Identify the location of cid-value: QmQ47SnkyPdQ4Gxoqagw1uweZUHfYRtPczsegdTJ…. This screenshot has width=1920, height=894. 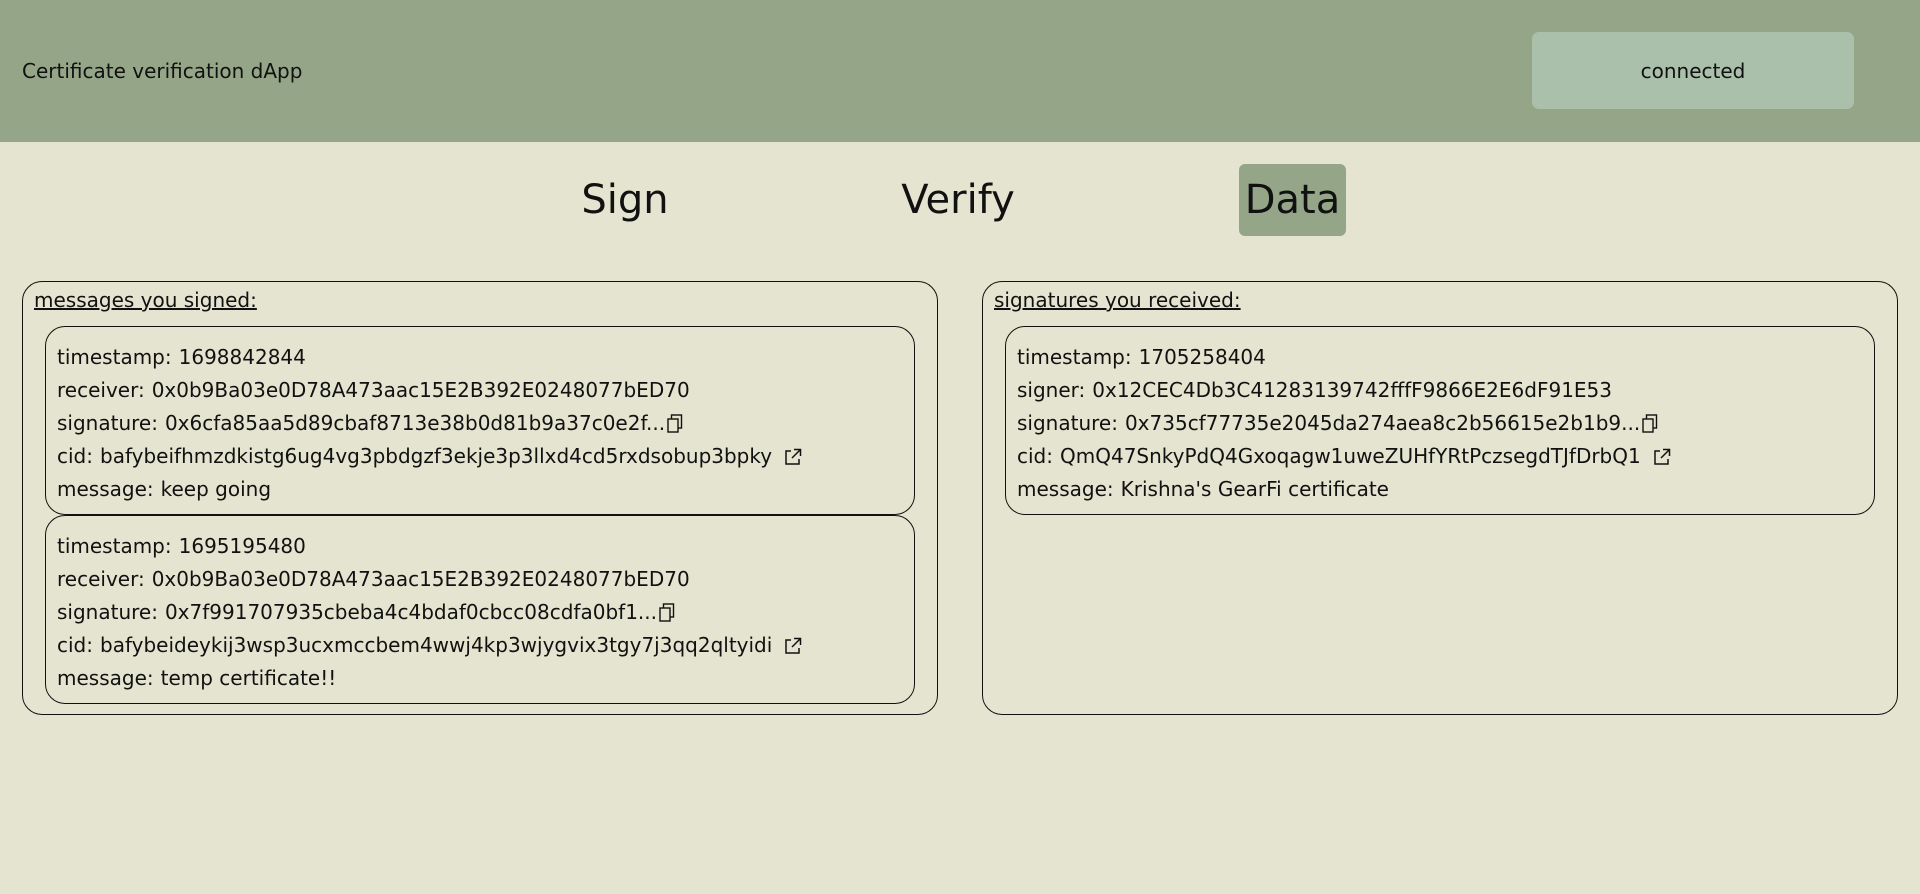
(1350, 456).